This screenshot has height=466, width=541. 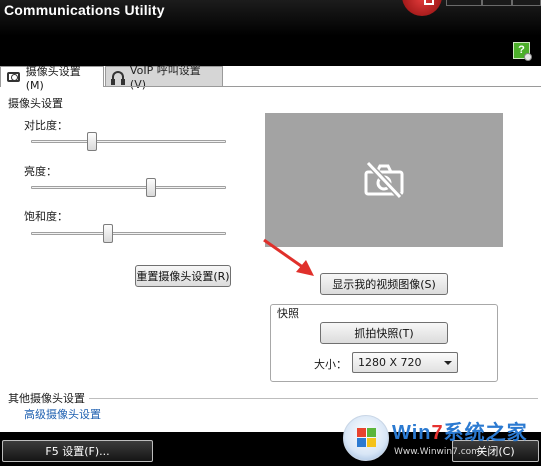 I want to click on saturation-slider-thumb, so click(x=108, y=233).